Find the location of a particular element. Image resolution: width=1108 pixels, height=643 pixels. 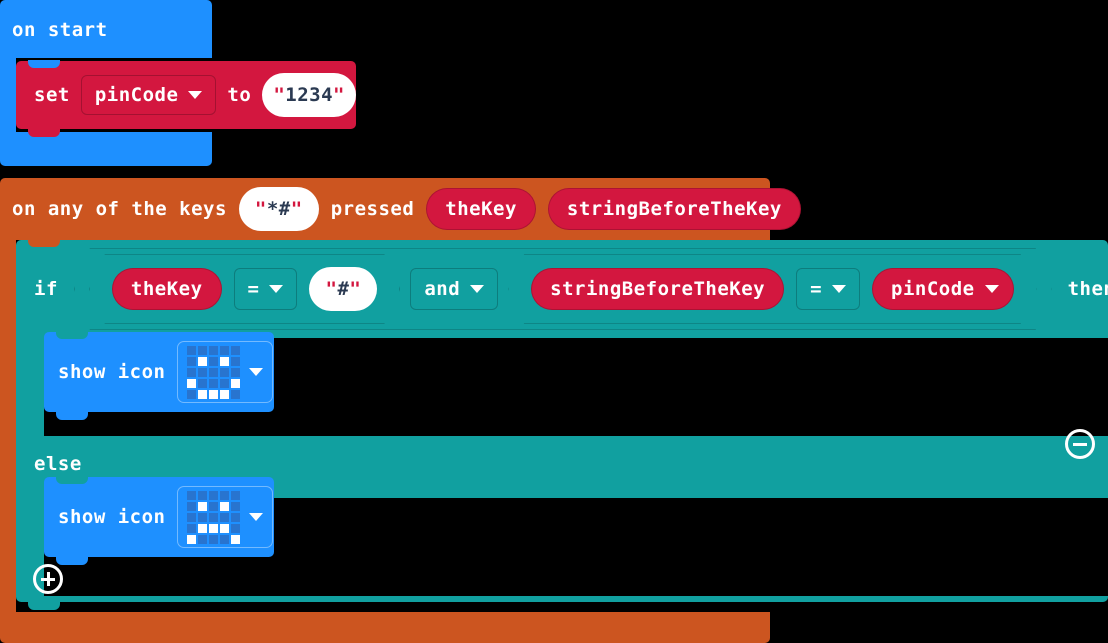

plus-icon is located at coordinates (48, 579).